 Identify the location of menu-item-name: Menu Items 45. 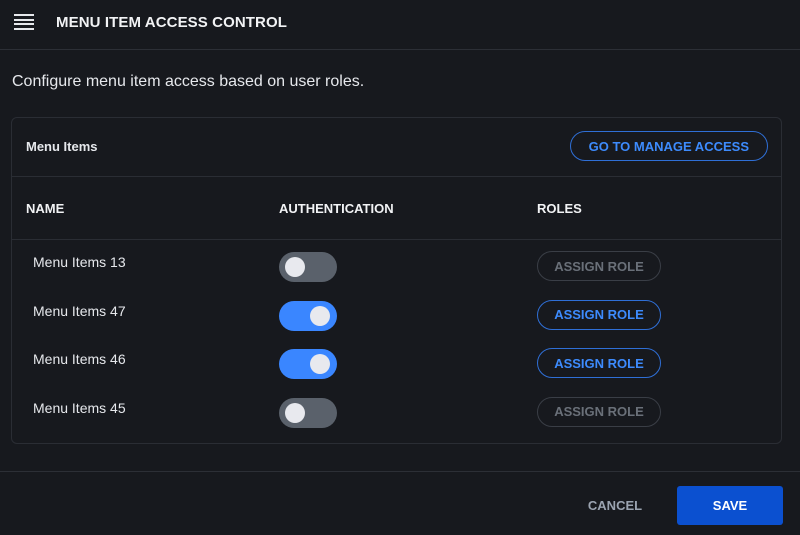
(79, 407).